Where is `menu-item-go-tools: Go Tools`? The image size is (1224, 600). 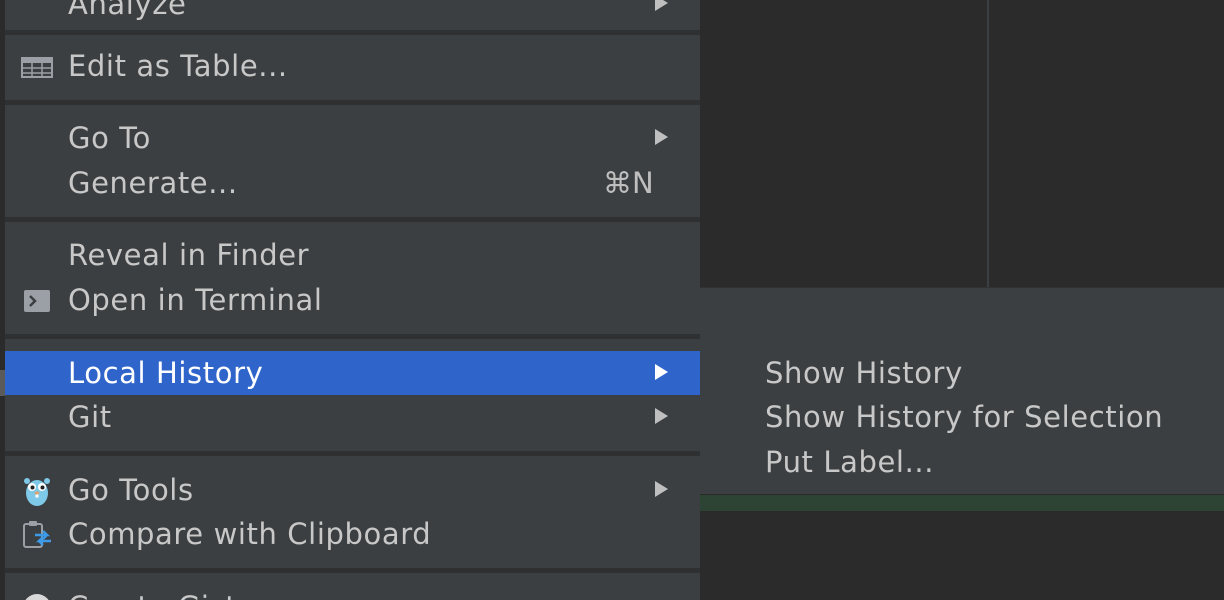
menu-item-go-tools: Go Tools is located at coordinates (352, 490).